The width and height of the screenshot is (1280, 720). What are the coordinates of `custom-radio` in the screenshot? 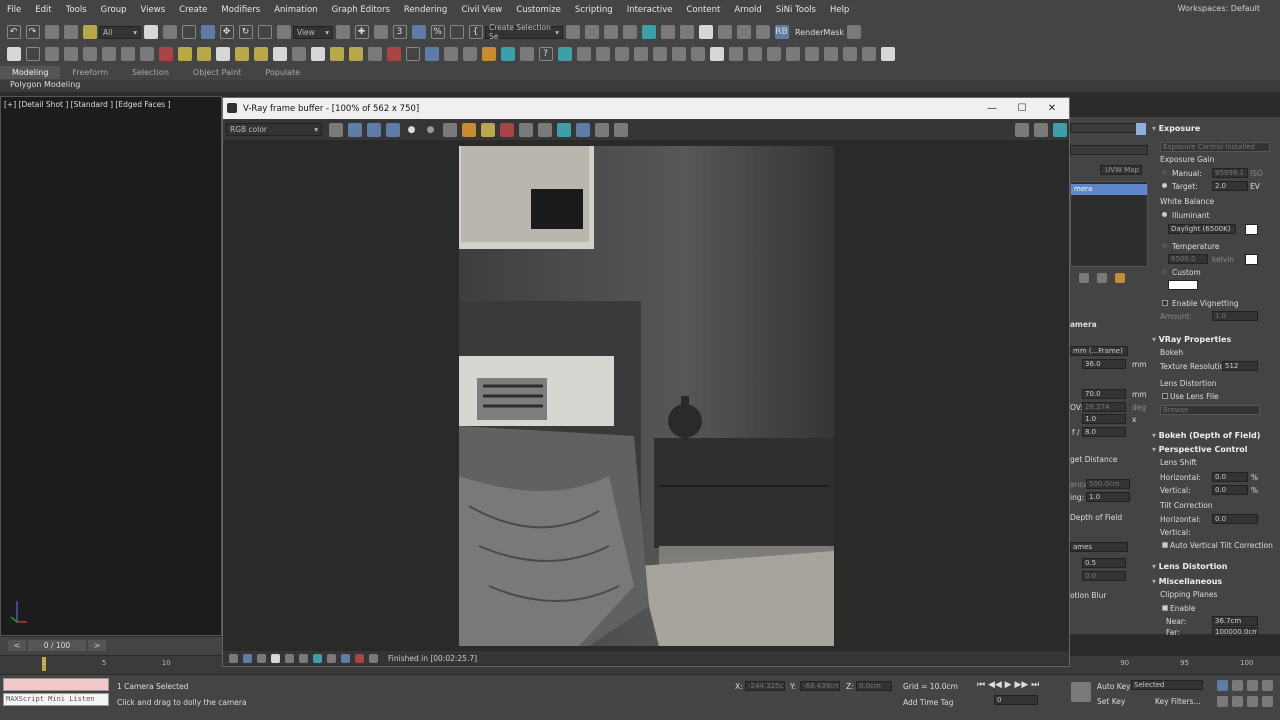 It's located at (1164, 271).